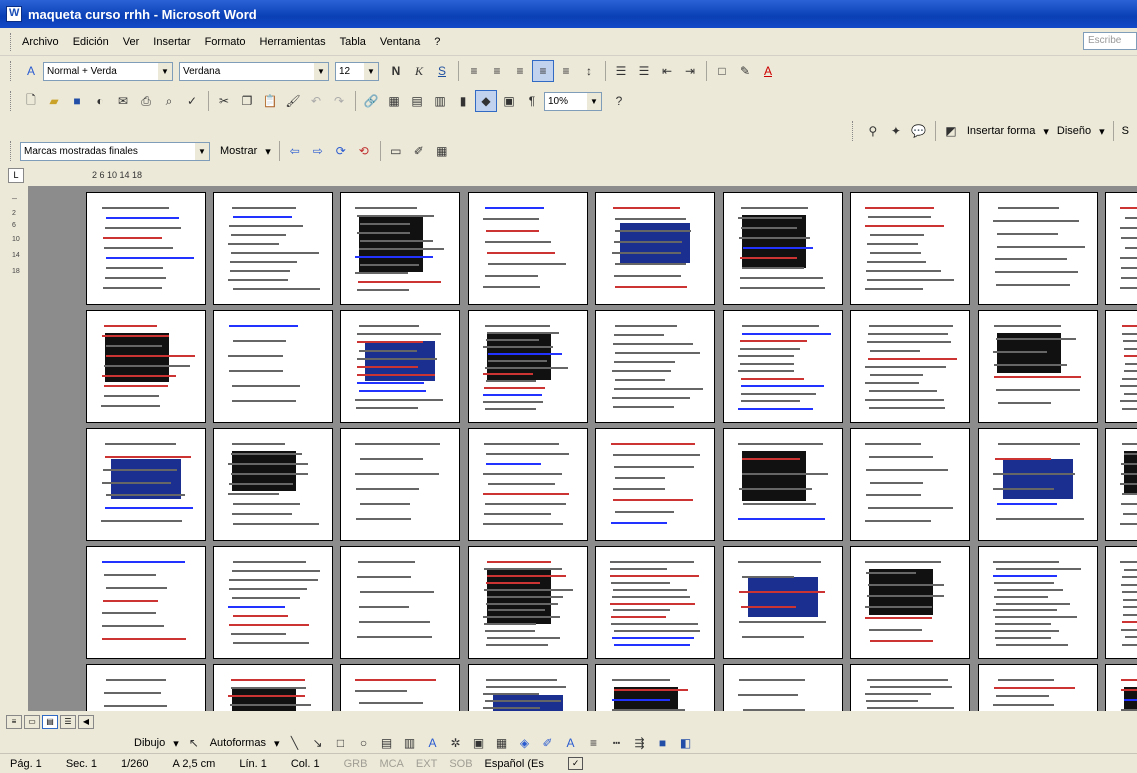 The height and width of the screenshot is (773, 1137). Describe the element at coordinates (316, 101) in the screenshot. I see `undo-icon: ↶` at that location.